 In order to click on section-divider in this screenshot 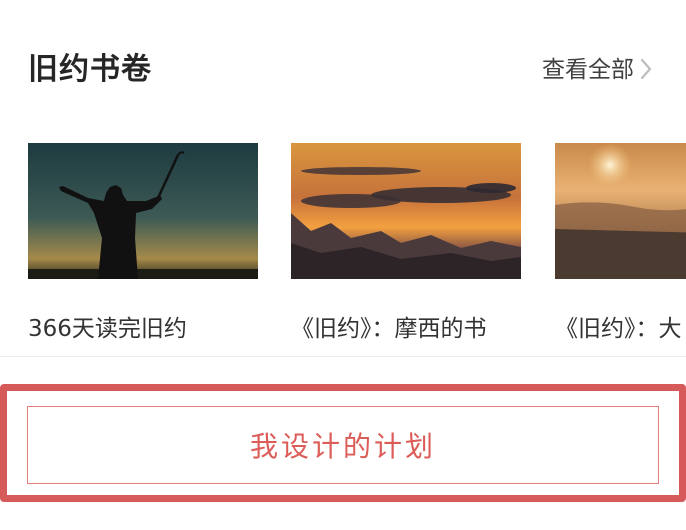, I will do `click(343, 356)`.